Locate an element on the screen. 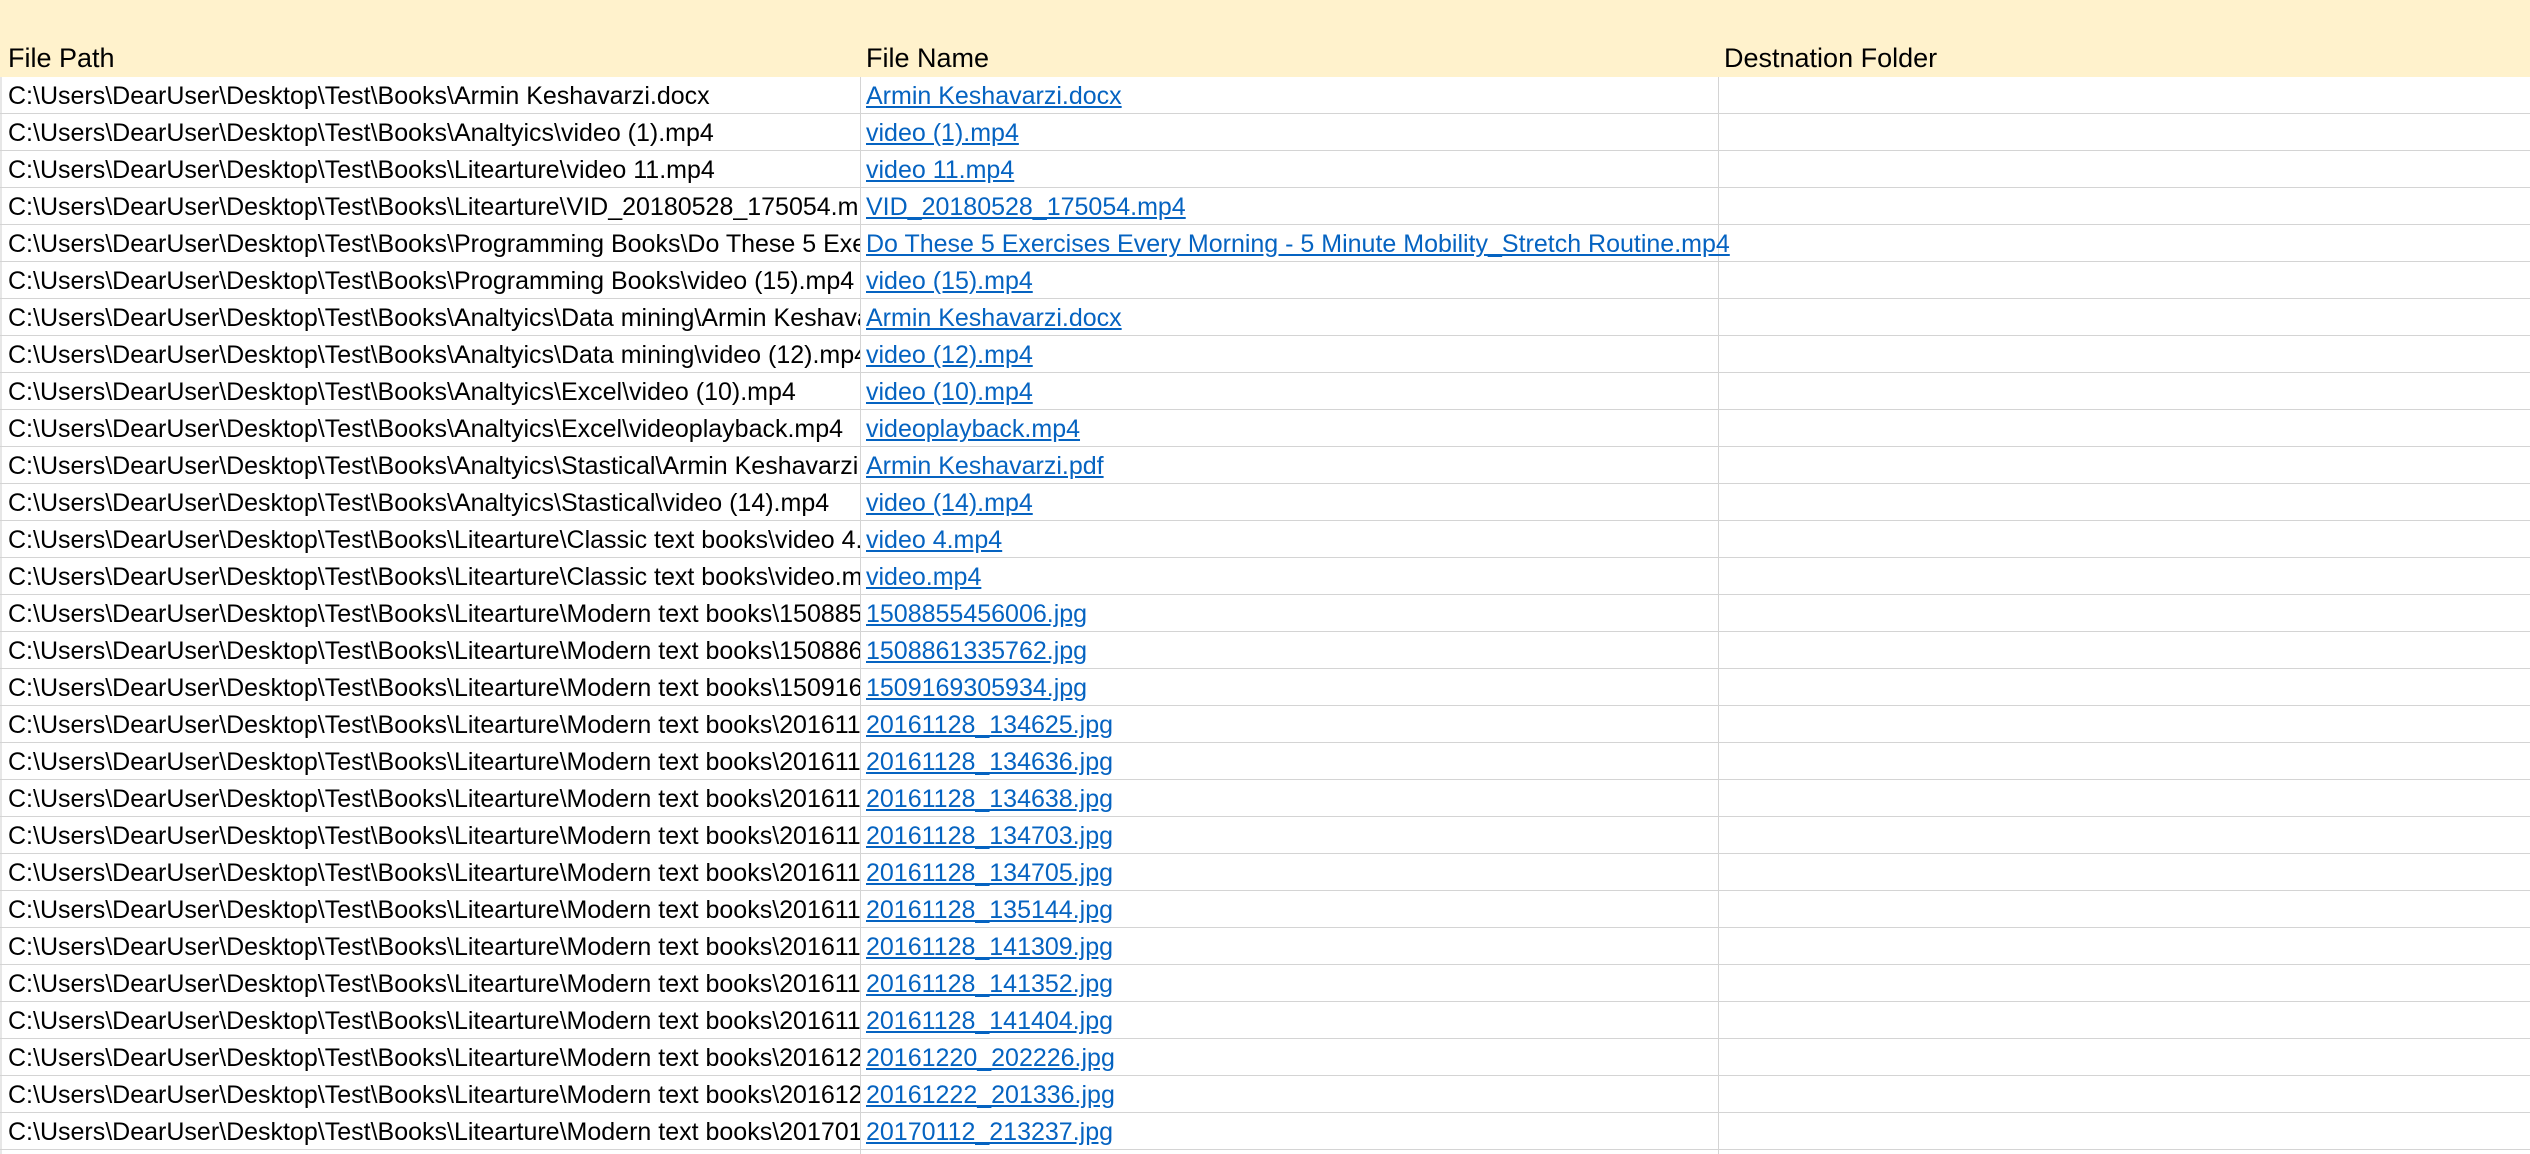  file-name-link: video (10).mp4 is located at coordinates (949, 391).